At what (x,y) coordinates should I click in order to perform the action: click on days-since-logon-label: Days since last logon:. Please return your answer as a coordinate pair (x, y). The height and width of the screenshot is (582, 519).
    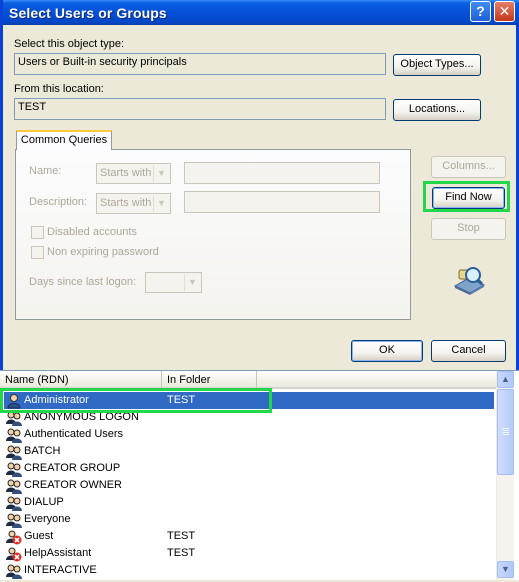
    Looking at the image, I should click on (82, 282).